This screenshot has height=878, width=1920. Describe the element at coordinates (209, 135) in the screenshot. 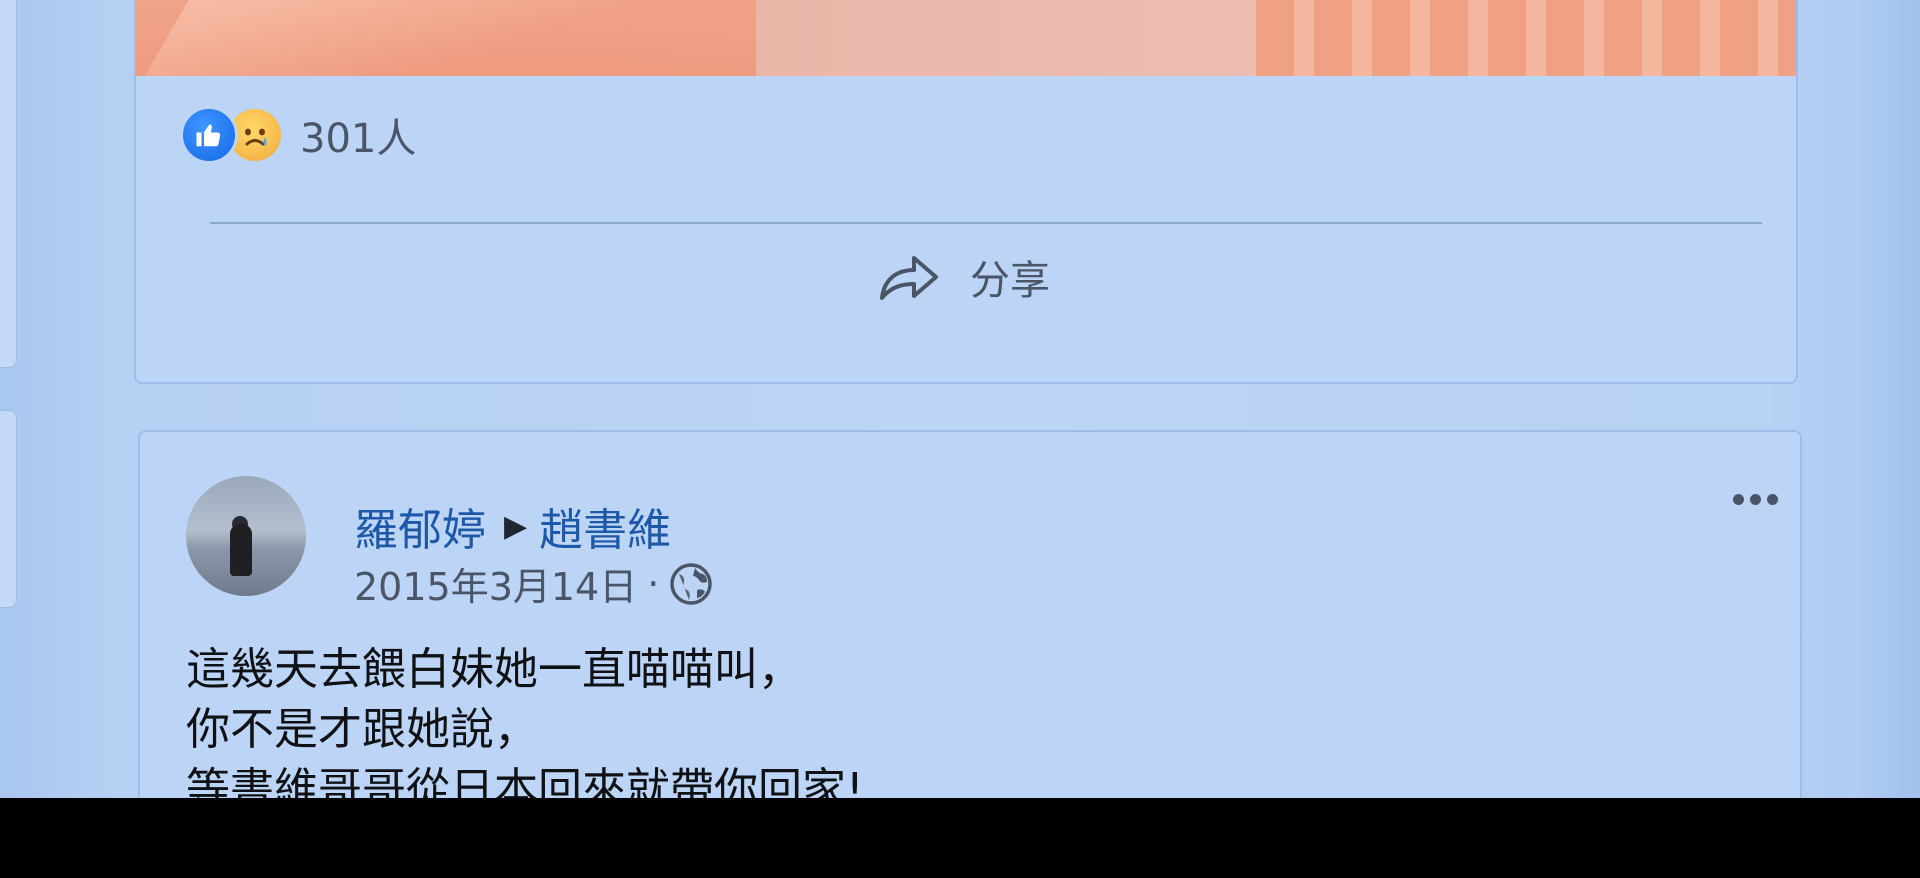

I see `like-icon` at that location.